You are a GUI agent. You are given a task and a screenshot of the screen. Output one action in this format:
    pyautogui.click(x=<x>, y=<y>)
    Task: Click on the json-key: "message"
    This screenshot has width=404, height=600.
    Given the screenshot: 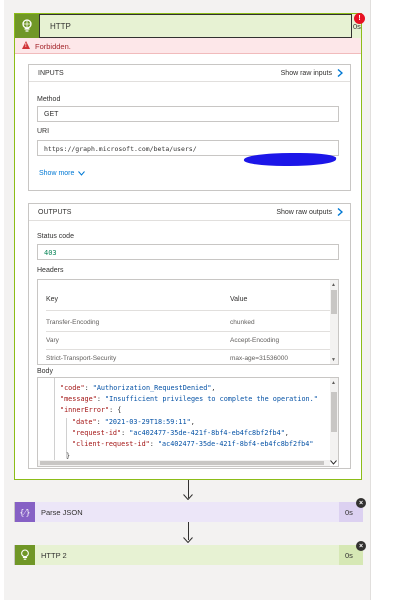 What is the action you would take?
    pyautogui.click(x=78, y=399)
    